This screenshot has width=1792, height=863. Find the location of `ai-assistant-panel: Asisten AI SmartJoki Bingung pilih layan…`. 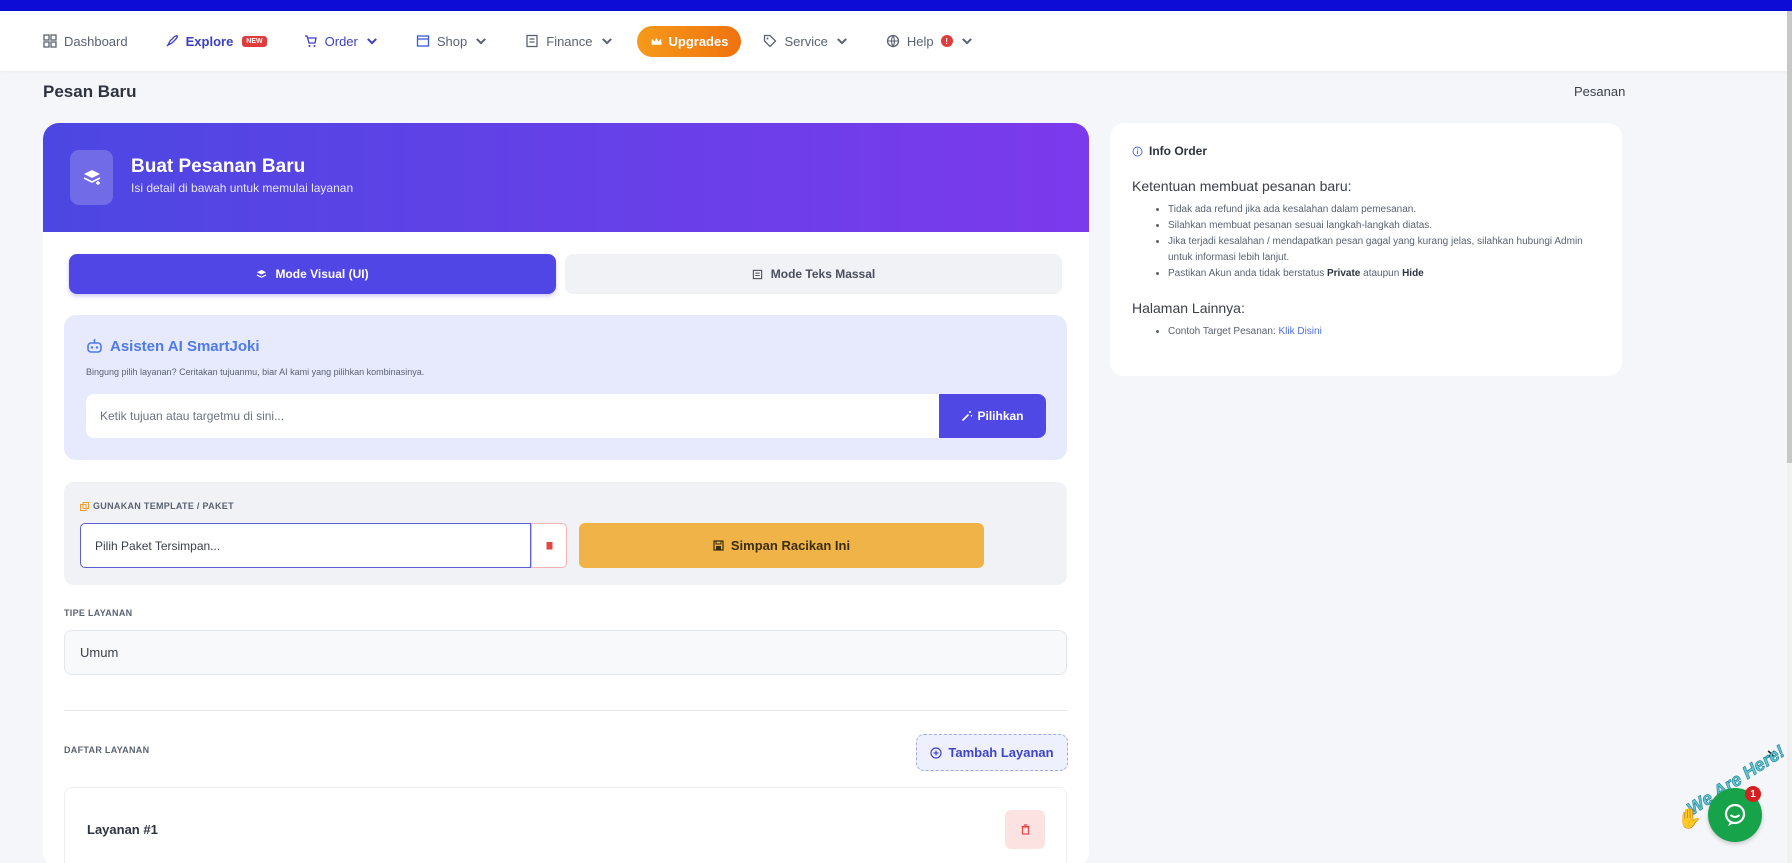

ai-assistant-panel: Asisten AI SmartJoki Bingung pilih layan… is located at coordinates (565, 387).